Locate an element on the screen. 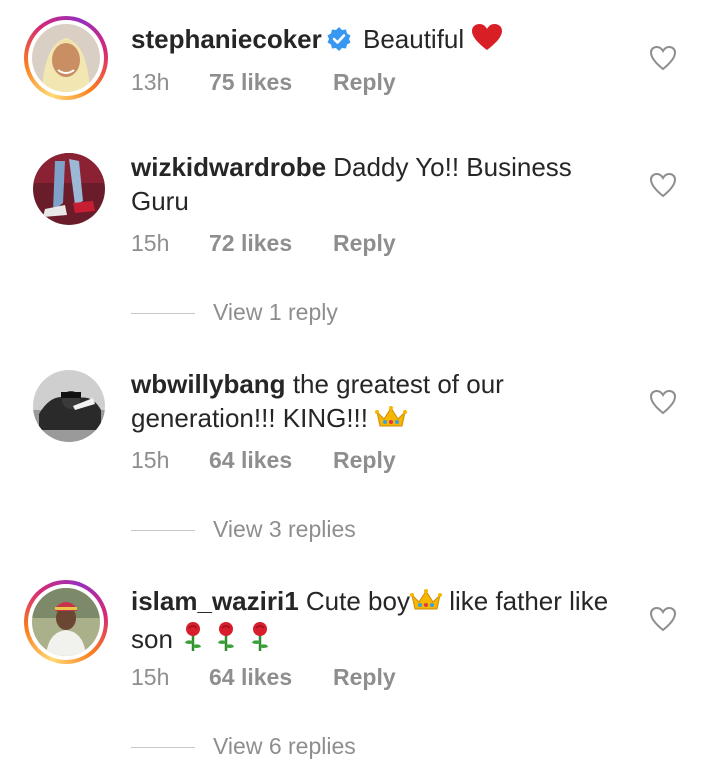  username: islam_waziri1 is located at coordinates (215, 601).